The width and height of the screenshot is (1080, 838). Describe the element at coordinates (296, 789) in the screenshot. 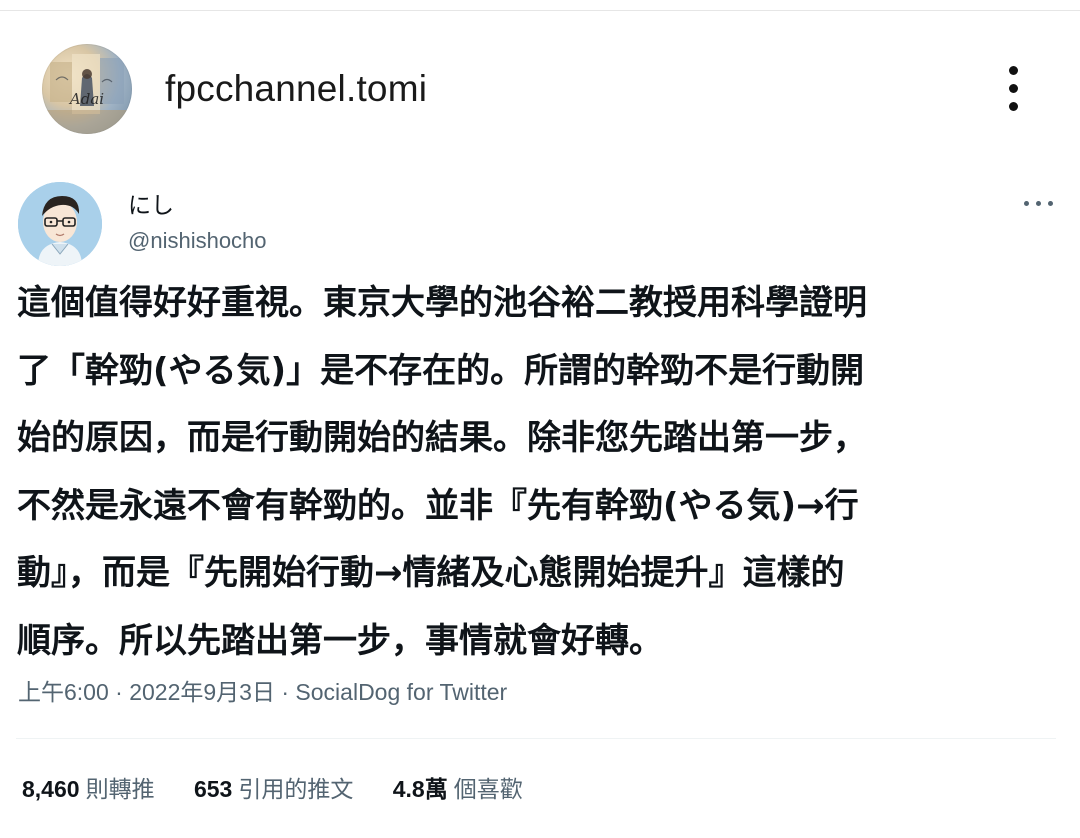

I see `quotes-label: 引用的推文` at that location.